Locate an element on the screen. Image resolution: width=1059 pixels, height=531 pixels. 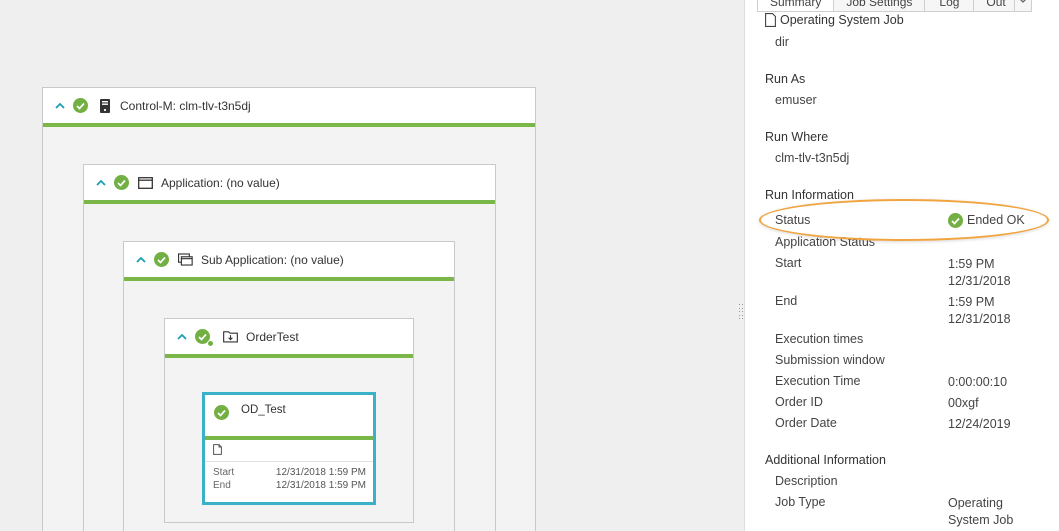
tabs-more-chevron-icon is located at coordinates (1022, 6).